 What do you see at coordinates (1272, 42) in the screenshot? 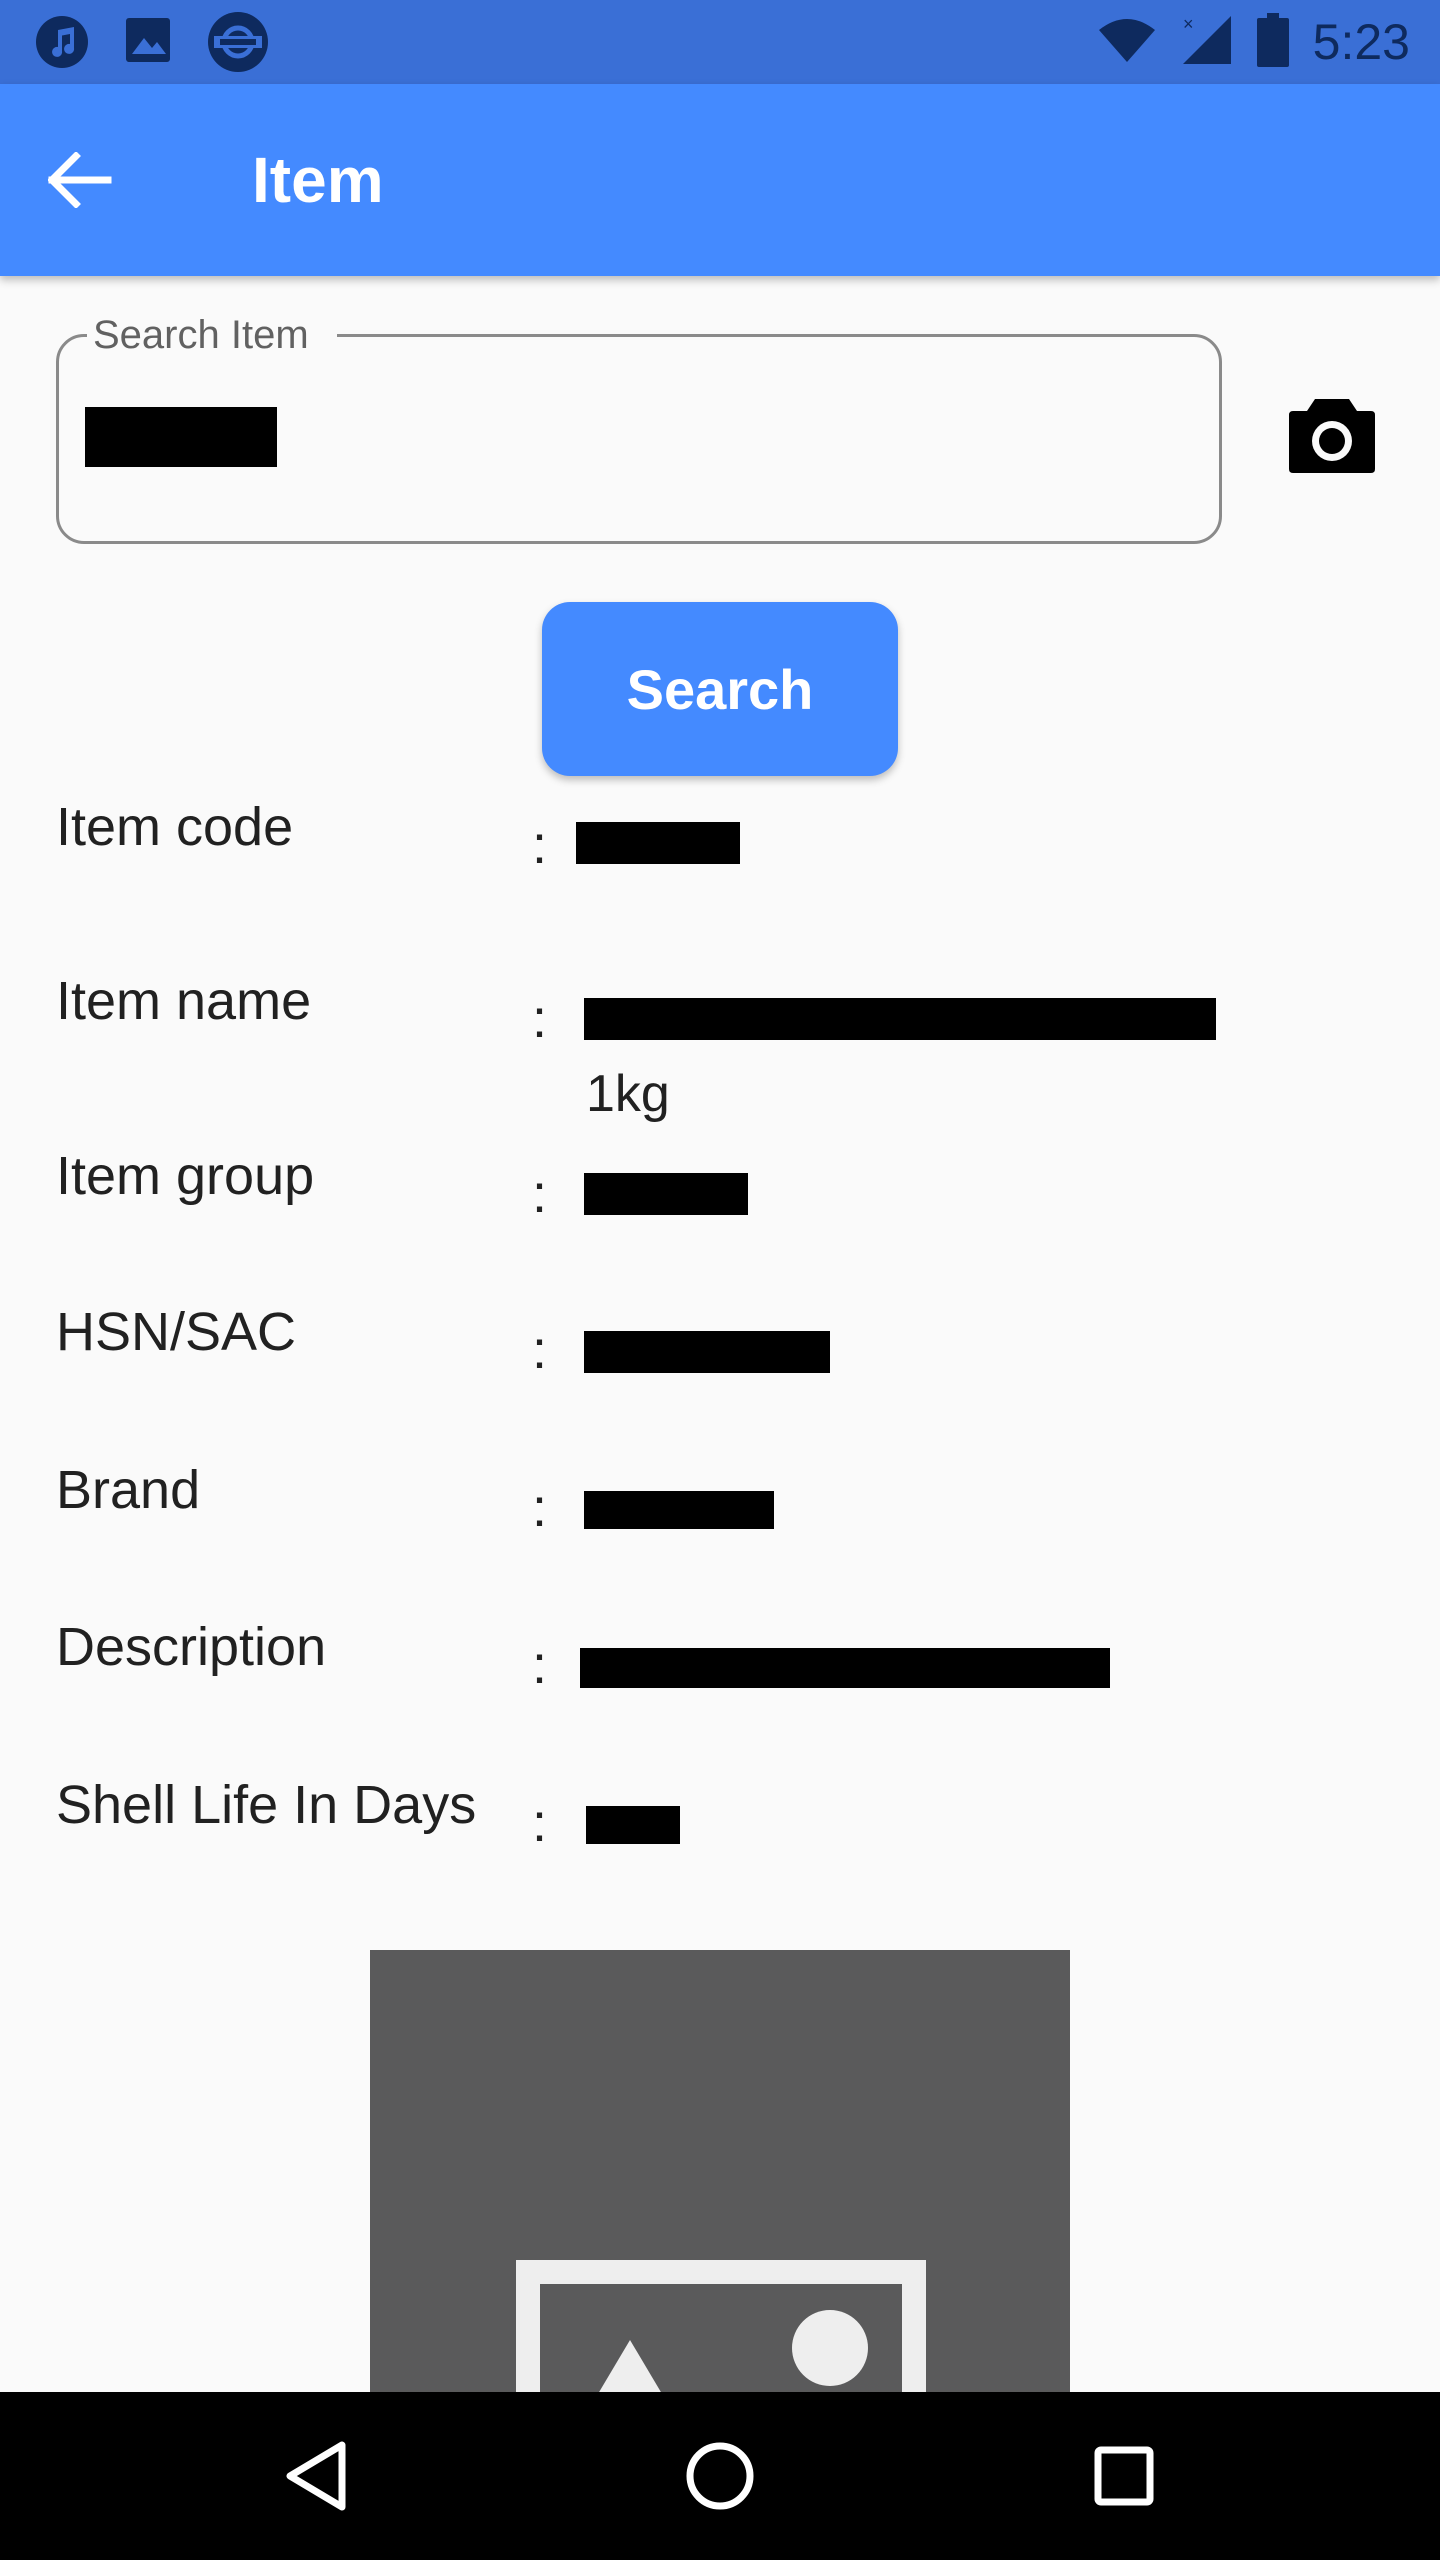
I see `battery-icon` at bounding box center [1272, 42].